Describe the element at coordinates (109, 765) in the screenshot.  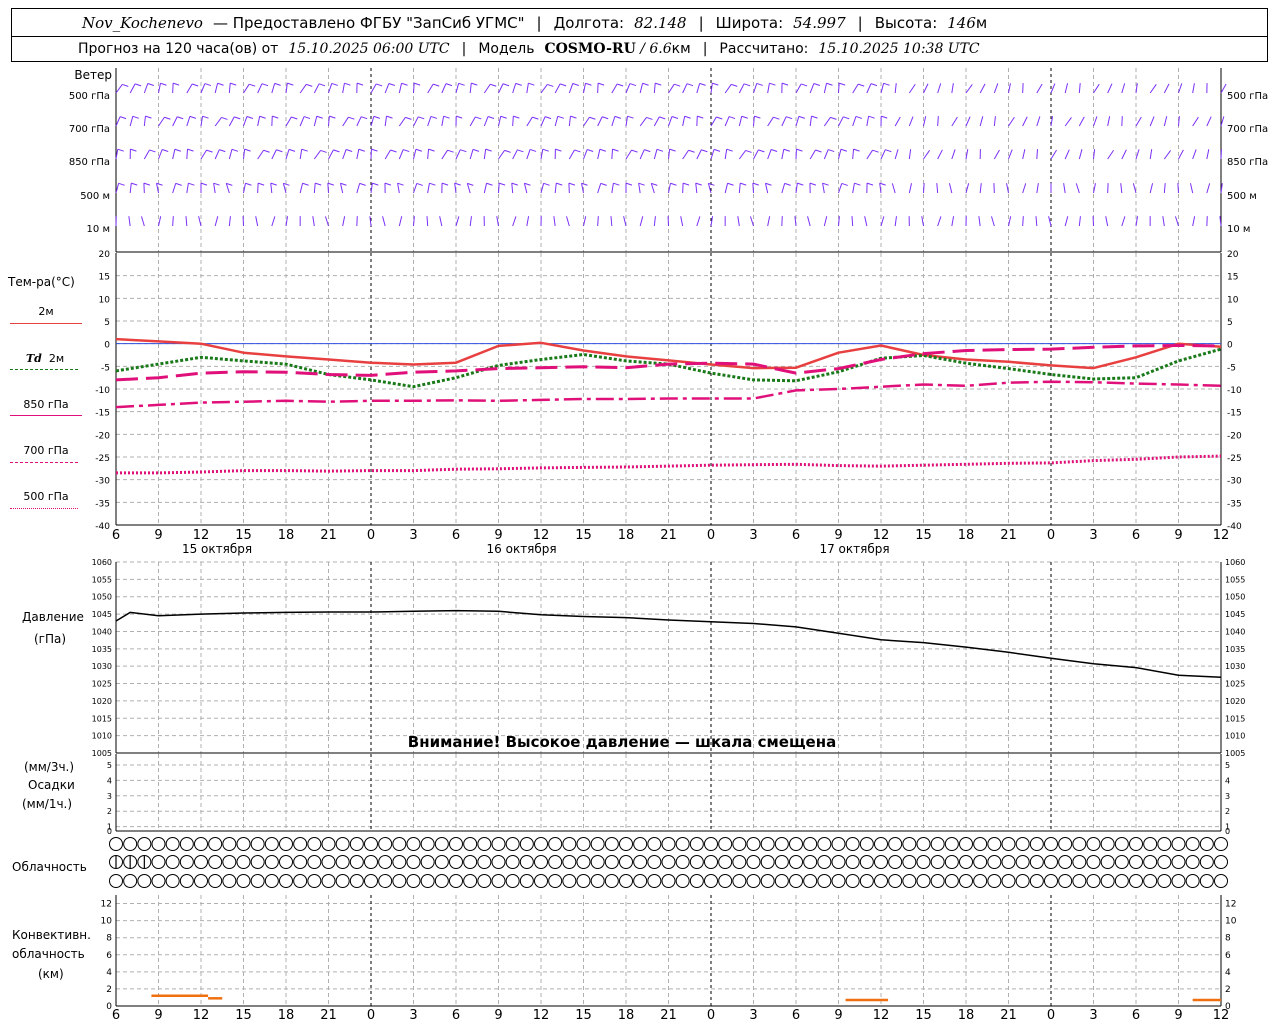
I see `precip-y-tick-left: 5` at that location.